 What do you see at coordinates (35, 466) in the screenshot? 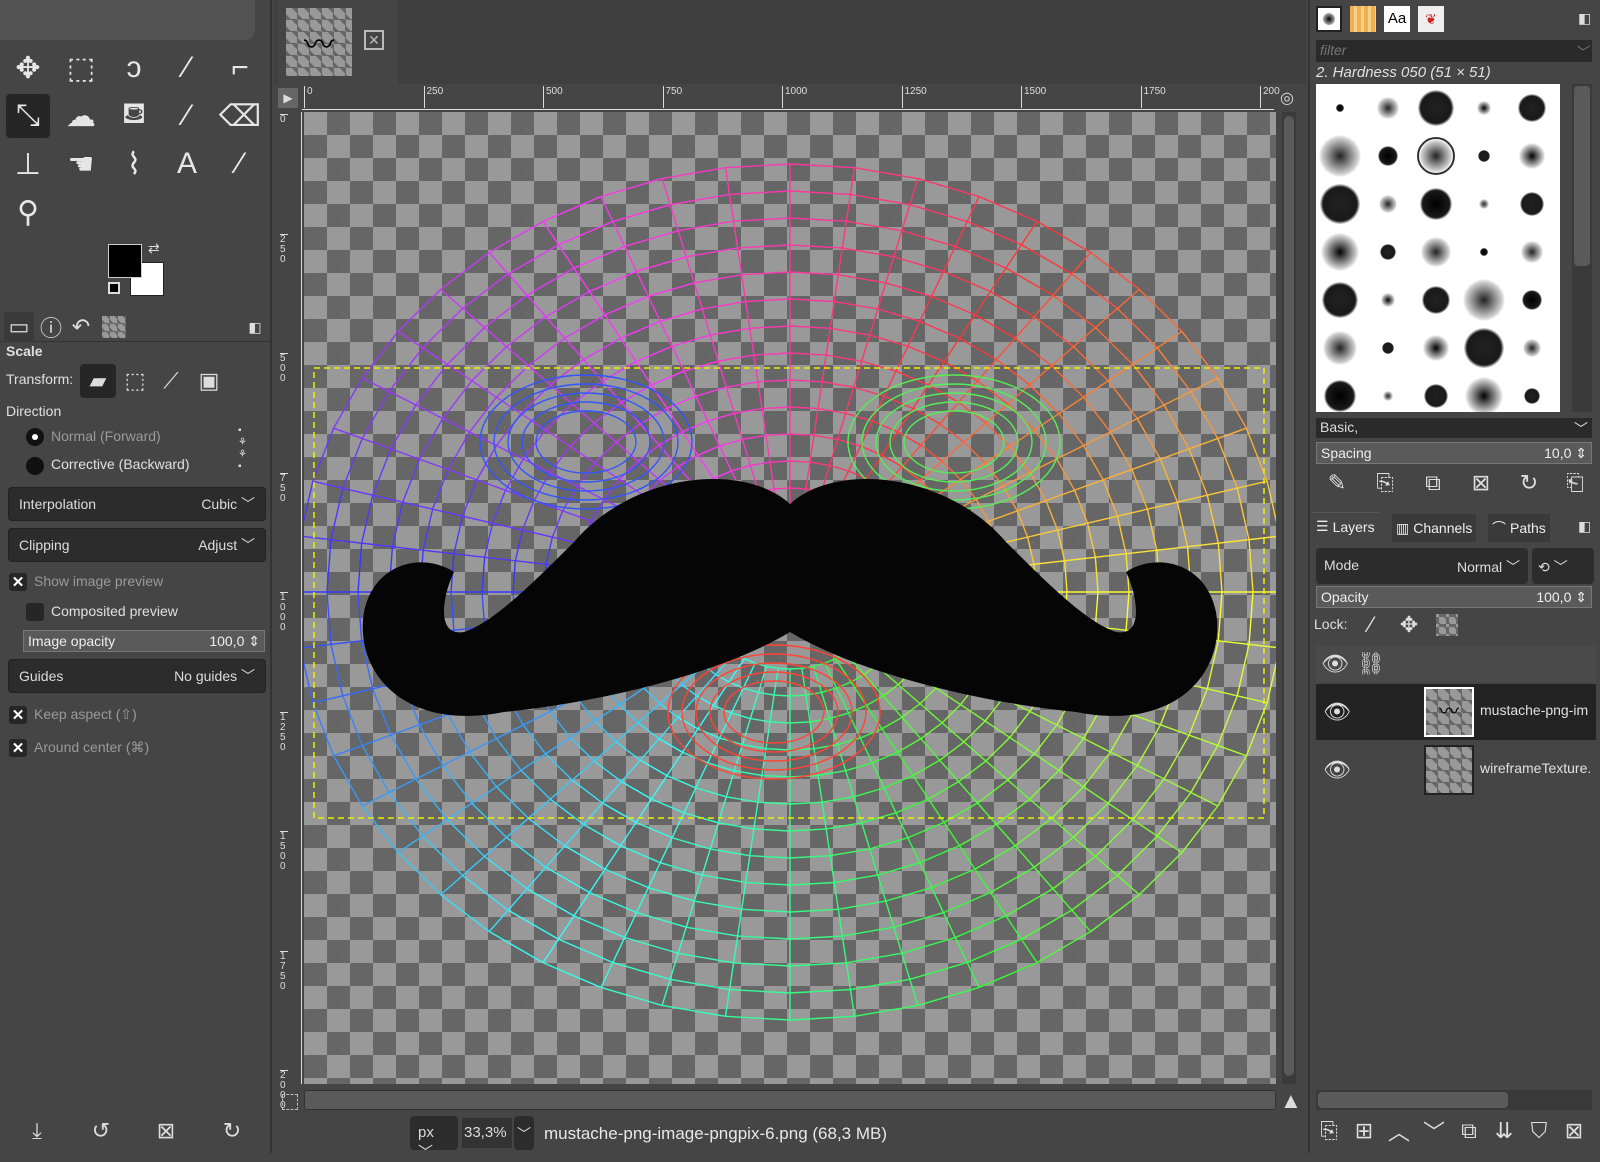
I see `radio-corrective` at bounding box center [35, 466].